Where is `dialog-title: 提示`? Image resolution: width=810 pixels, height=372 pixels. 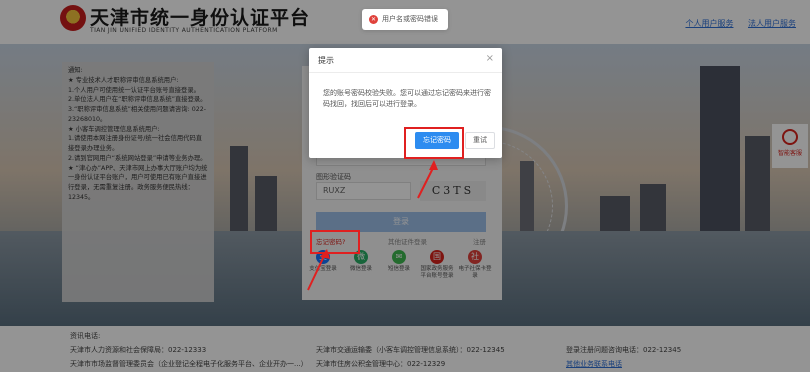 dialog-title: 提示 is located at coordinates (326, 60).